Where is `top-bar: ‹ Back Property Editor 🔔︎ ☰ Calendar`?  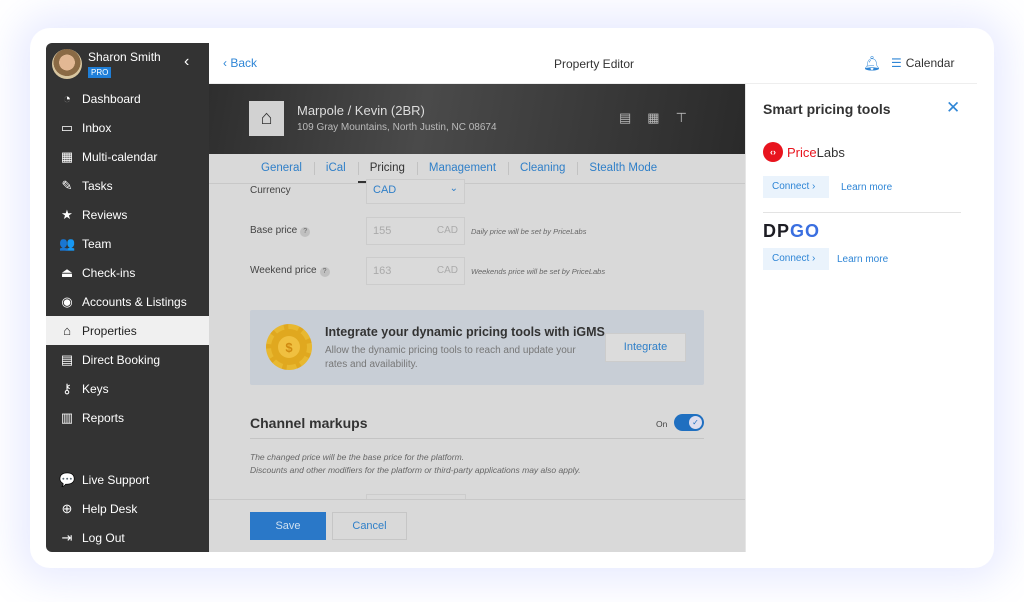 top-bar: ‹ Back Property Editor 🔔︎ ☰ Calendar is located at coordinates (593, 63).